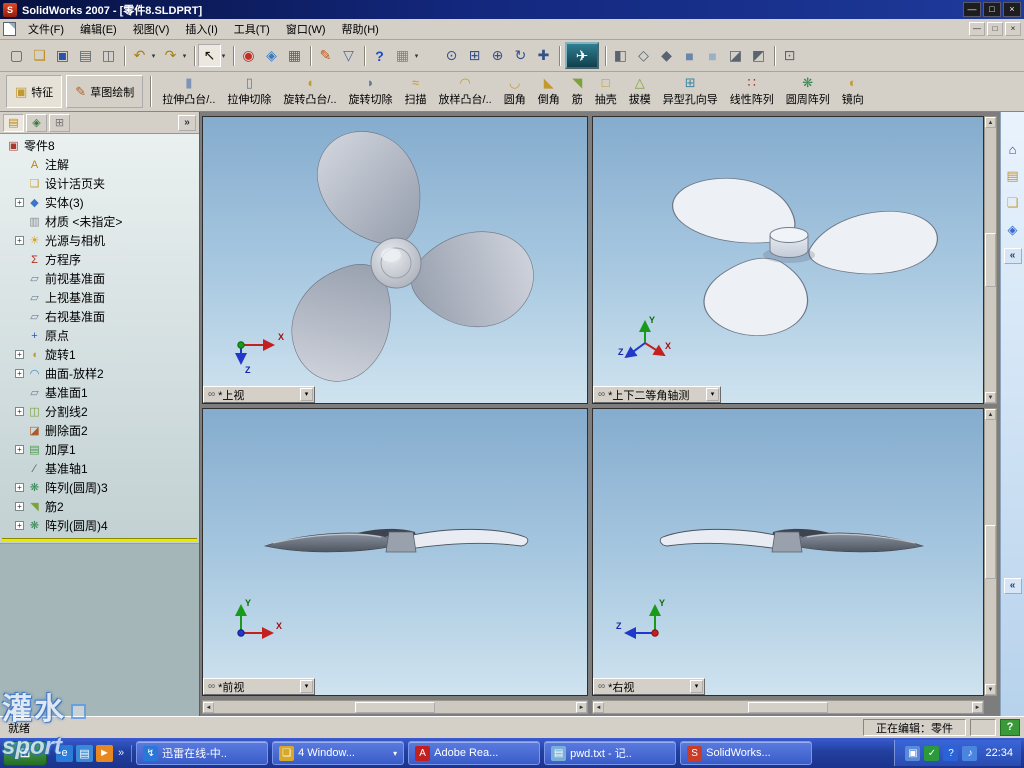 Image resolution: width=1024 pixels, height=768 pixels. What do you see at coordinates (497, 55) in the screenshot?
I see `zoom-in-out-icon: ⊕` at bounding box center [497, 55].